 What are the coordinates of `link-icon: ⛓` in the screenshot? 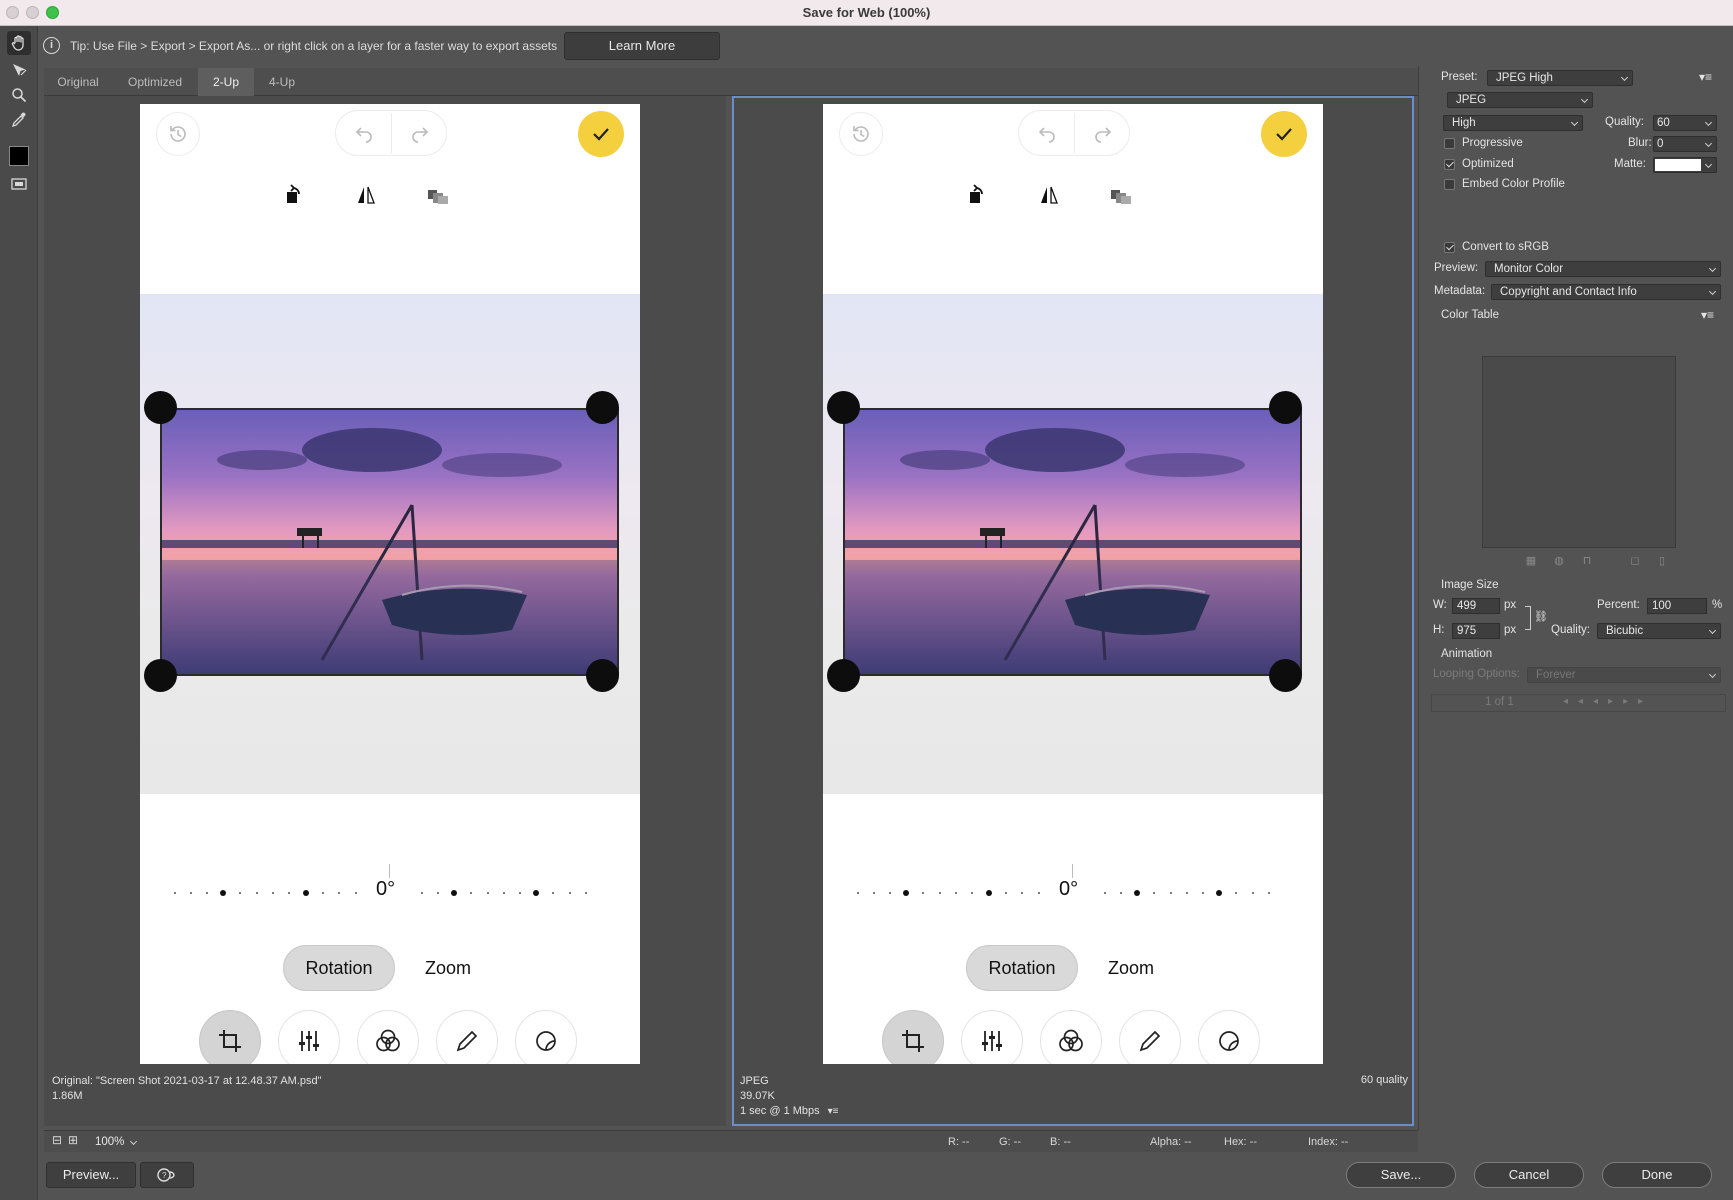 It's located at (1541, 616).